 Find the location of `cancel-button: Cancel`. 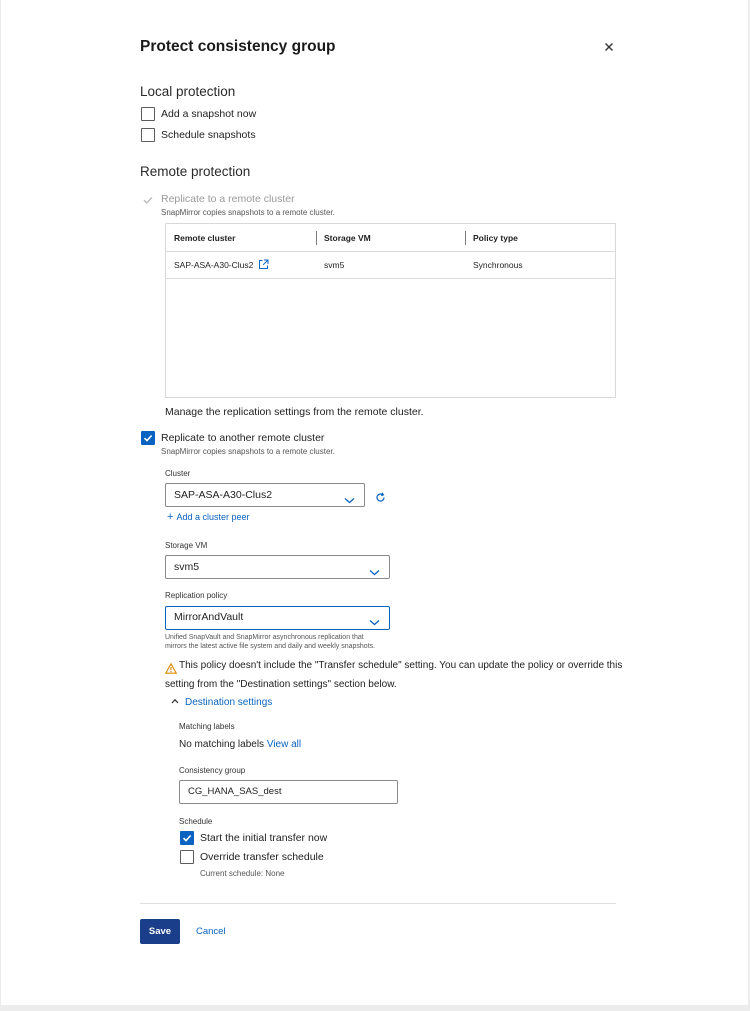

cancel-button: Cancel is located at coordinates (211, 931).